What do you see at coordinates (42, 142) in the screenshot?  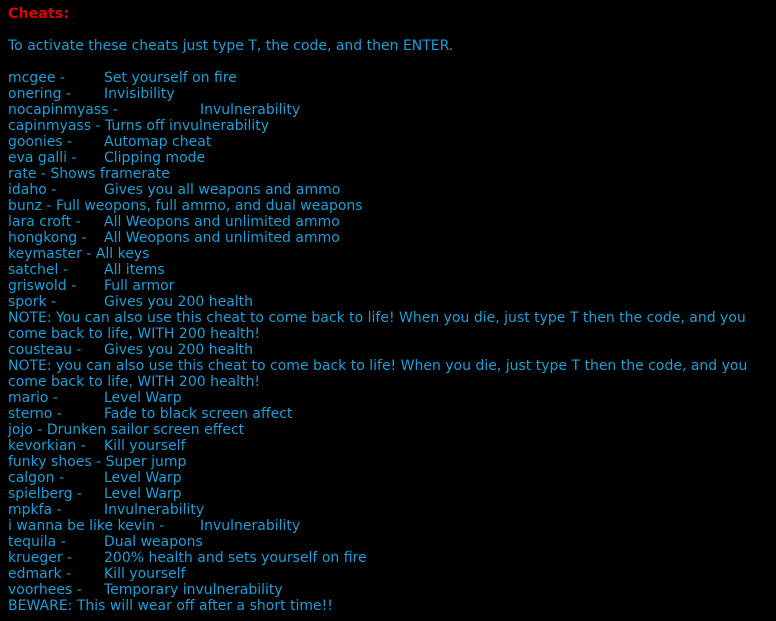 I see `cheat-code: goonies -` at bounding box center [42, 142].